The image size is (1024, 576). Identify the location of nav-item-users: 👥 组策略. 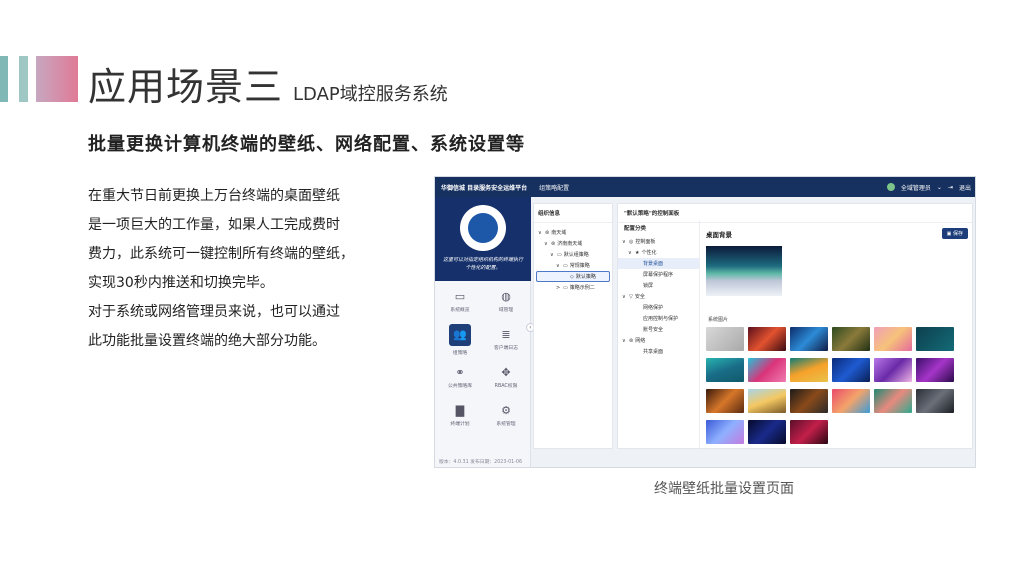
(460, 340).